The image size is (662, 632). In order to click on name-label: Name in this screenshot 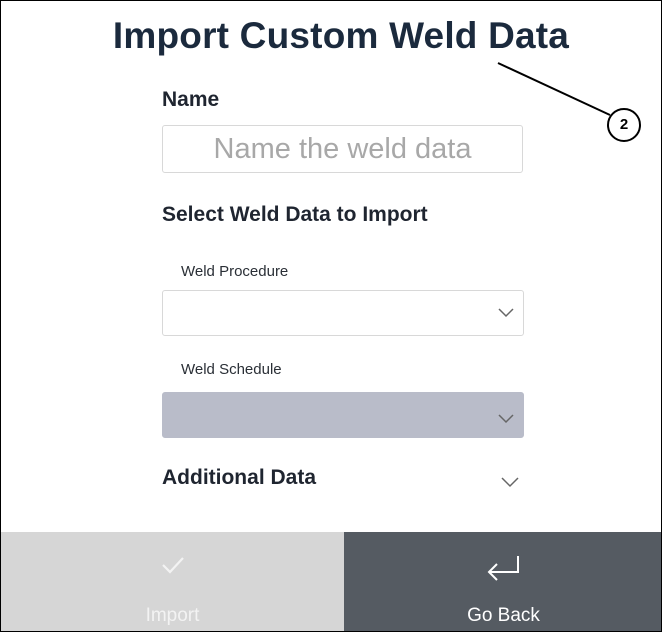, I will do `click(191, 99)`.